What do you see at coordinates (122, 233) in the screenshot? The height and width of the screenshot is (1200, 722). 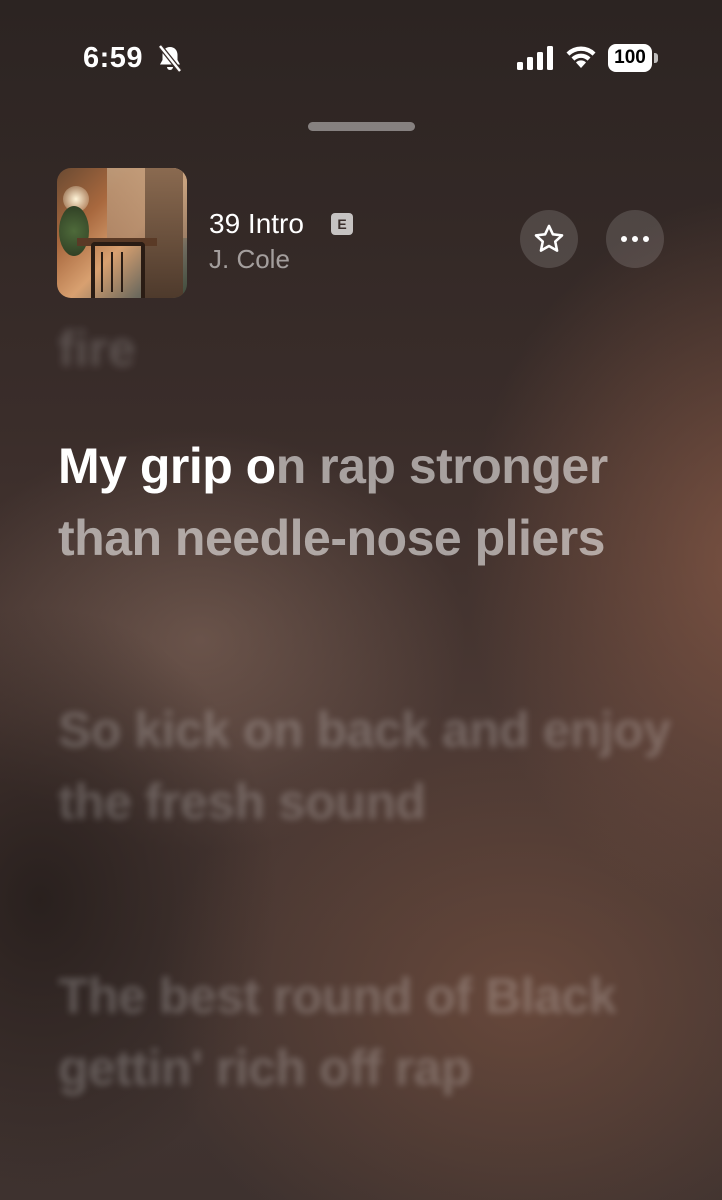 I see `album-artwork` at bounding box center [122, 233].